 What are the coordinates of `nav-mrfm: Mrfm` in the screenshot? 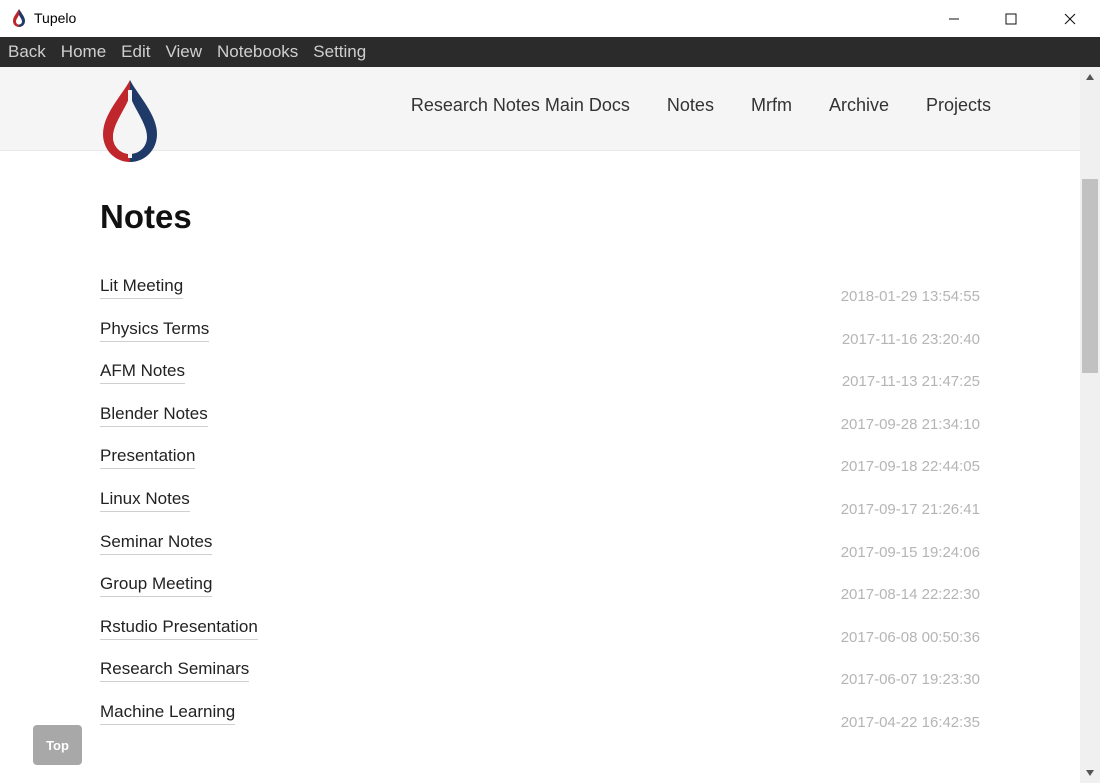 It's located at (771, 105).